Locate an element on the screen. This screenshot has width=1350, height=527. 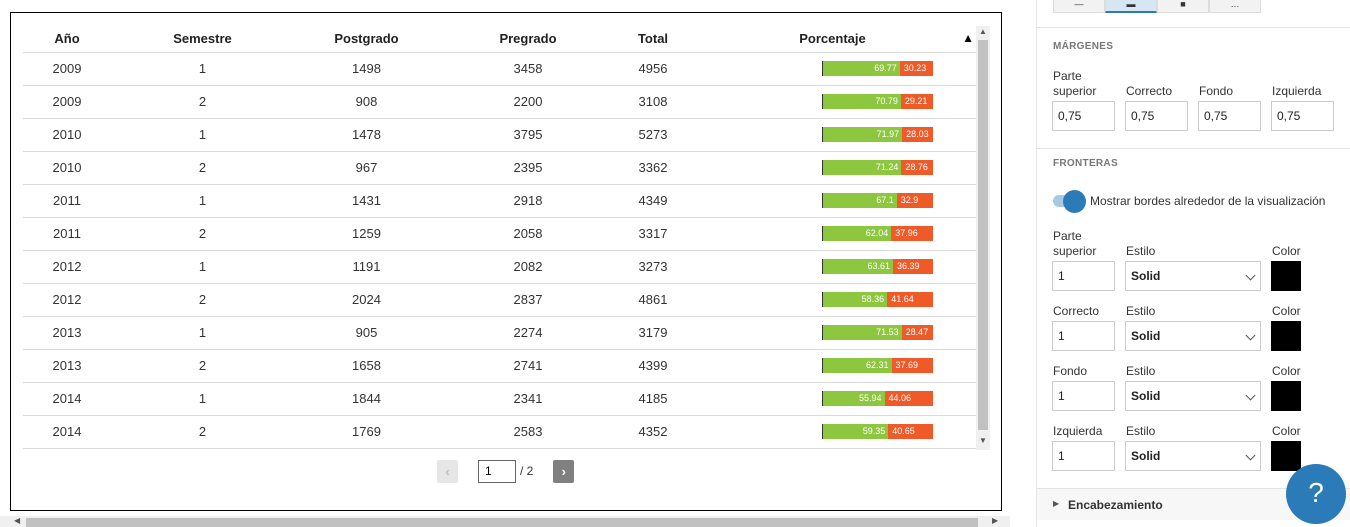
margin-left-input is located at coordinates (1302, 116).